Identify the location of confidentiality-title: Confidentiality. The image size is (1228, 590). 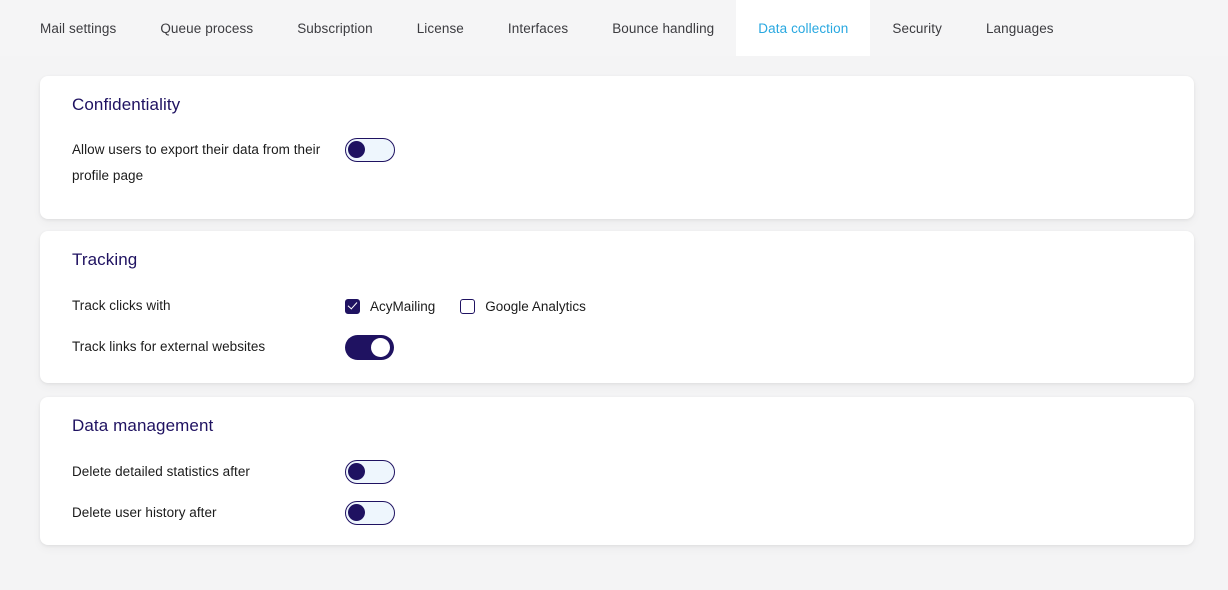
(126, 104).